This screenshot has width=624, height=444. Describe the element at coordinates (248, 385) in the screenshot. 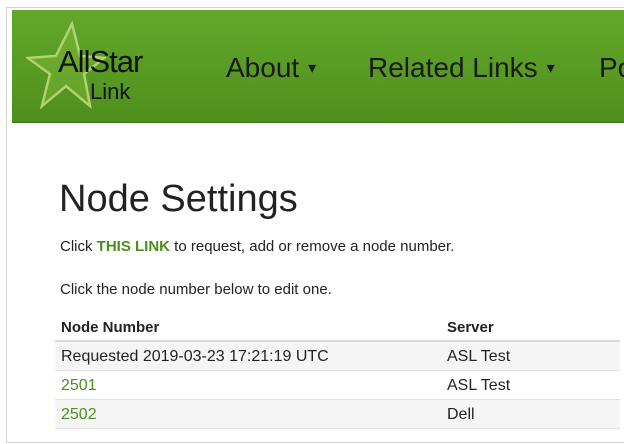

I see `node-number-cell: 2501` at that location.